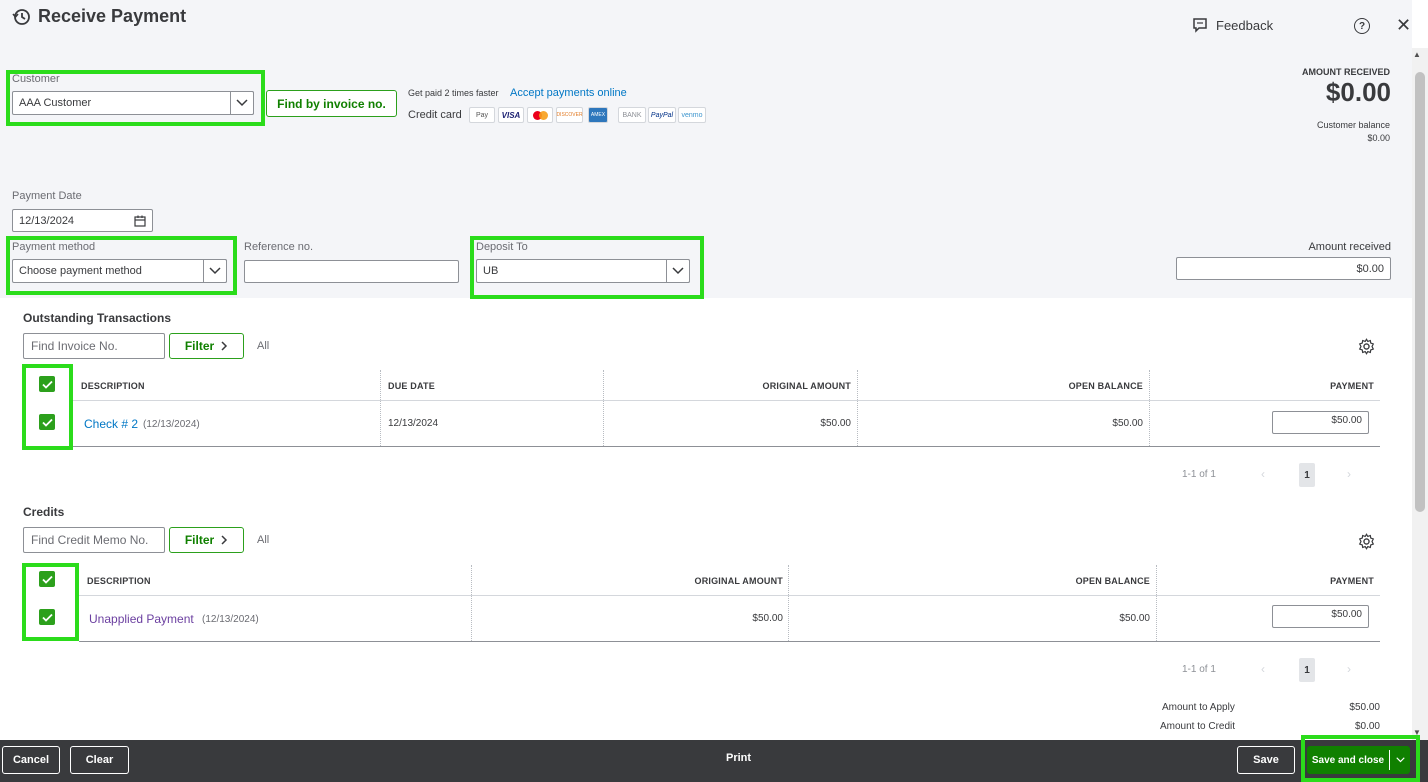 This screenshot has height=782, width=1428. I want to click on credit-card-label: Credit card, so click(435, 115).